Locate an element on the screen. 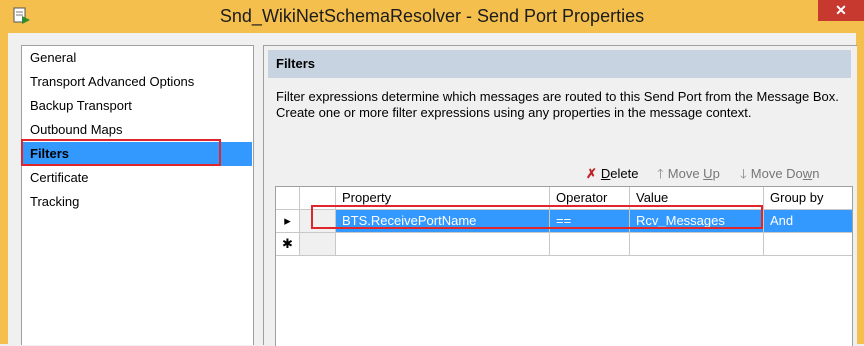  move-down-button: 🡓 Move Down is located at coordinates (779, 174).